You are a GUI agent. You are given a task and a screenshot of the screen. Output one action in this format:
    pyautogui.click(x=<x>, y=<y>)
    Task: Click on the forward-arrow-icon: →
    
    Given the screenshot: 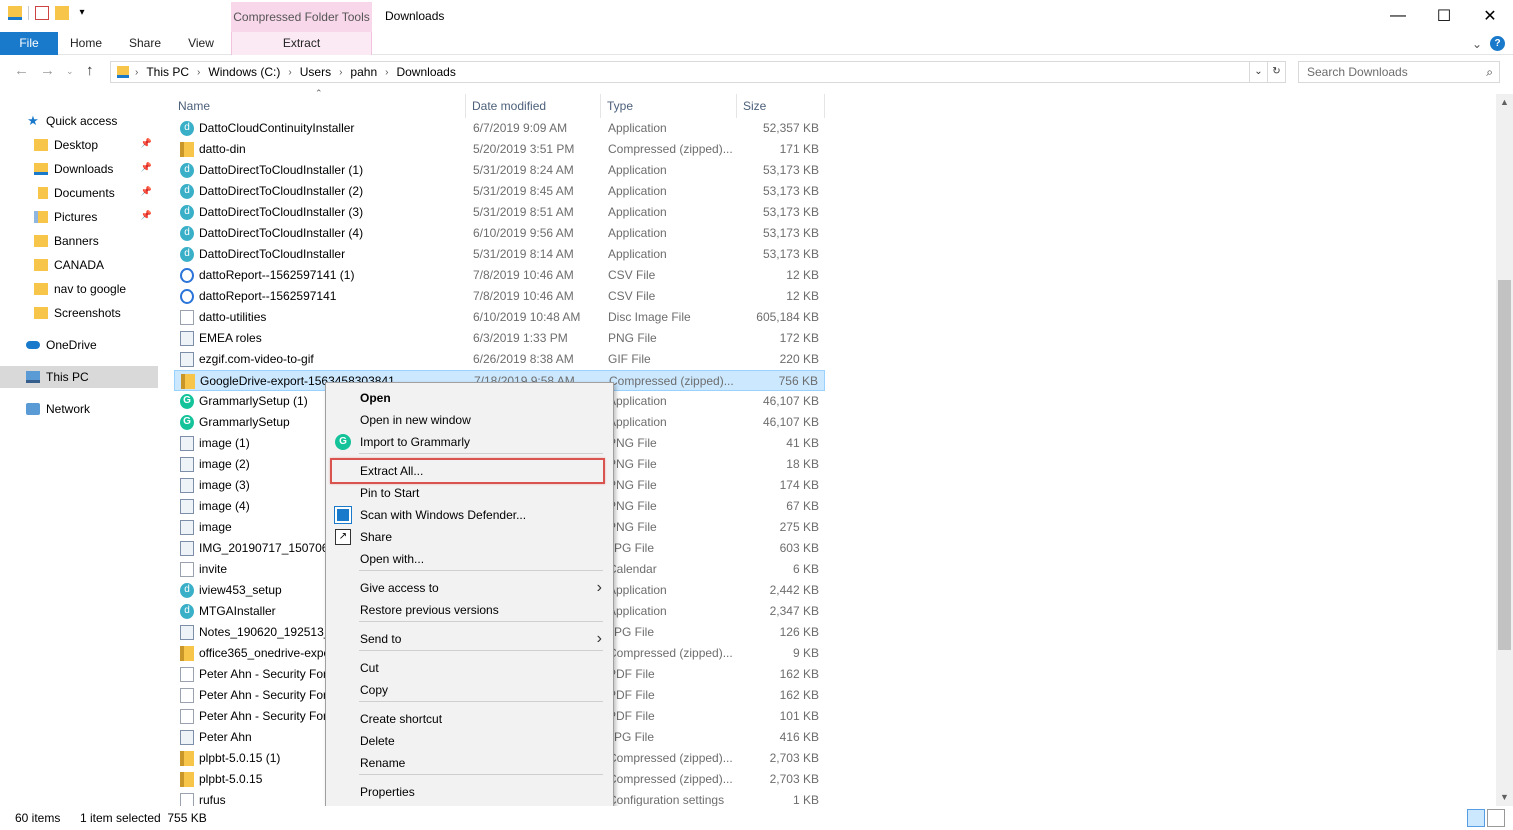 What is the action you would take?
    pyautogui.click(x=47, y=70)
    